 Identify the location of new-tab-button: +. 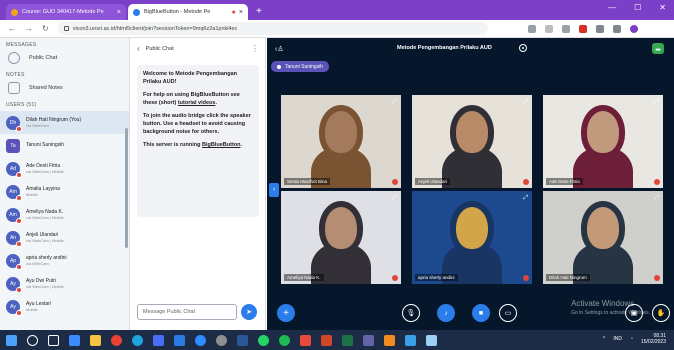
(259, 11).